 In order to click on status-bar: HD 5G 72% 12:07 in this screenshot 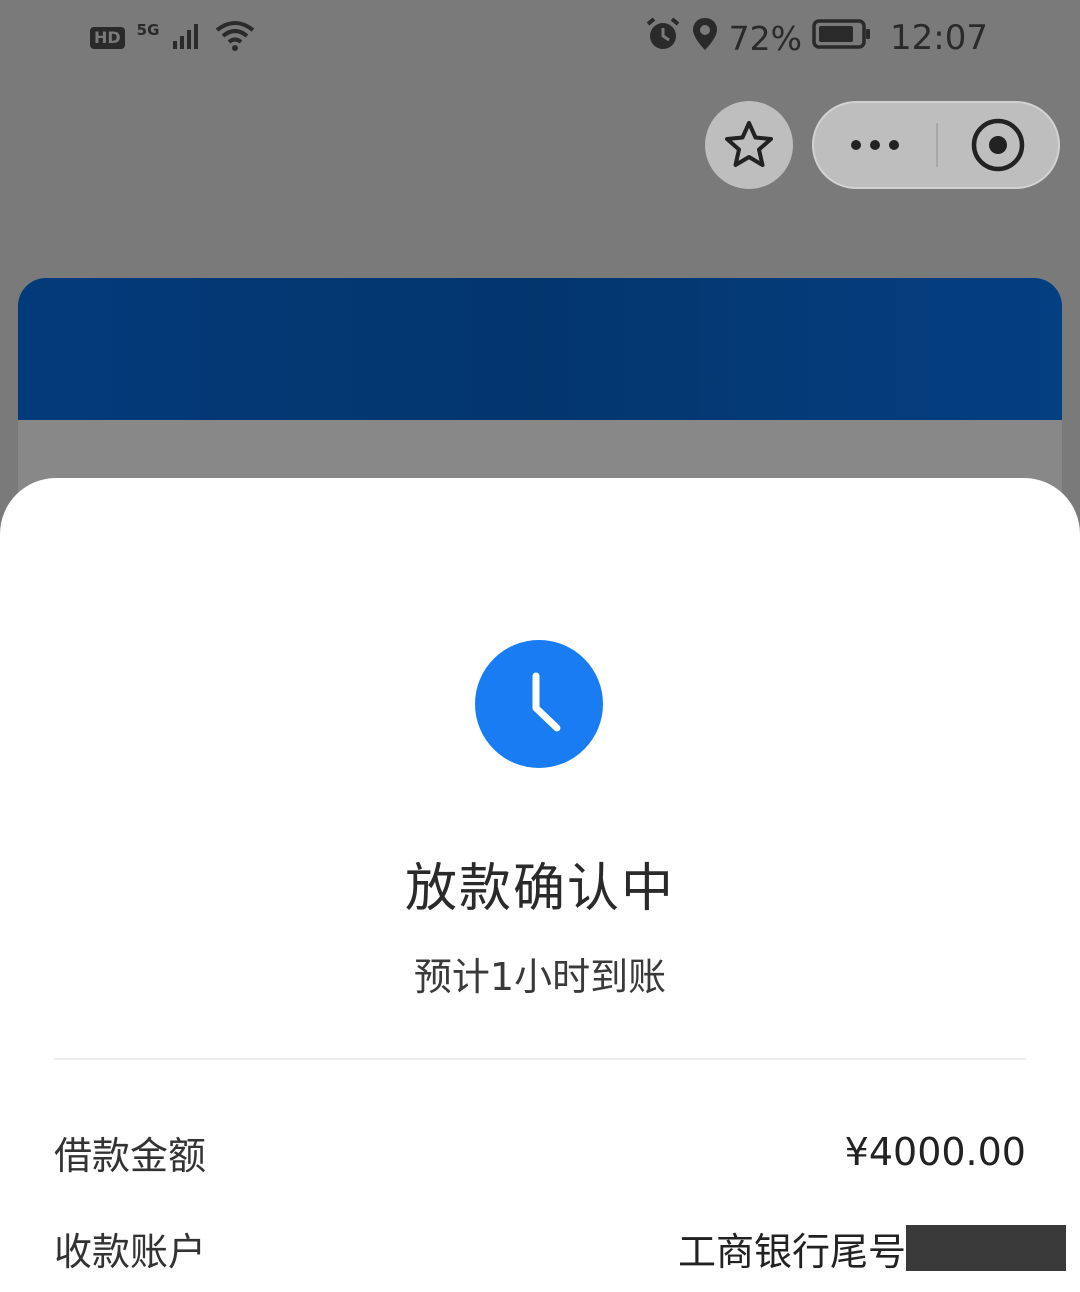, I will do `click(540, 40)`.